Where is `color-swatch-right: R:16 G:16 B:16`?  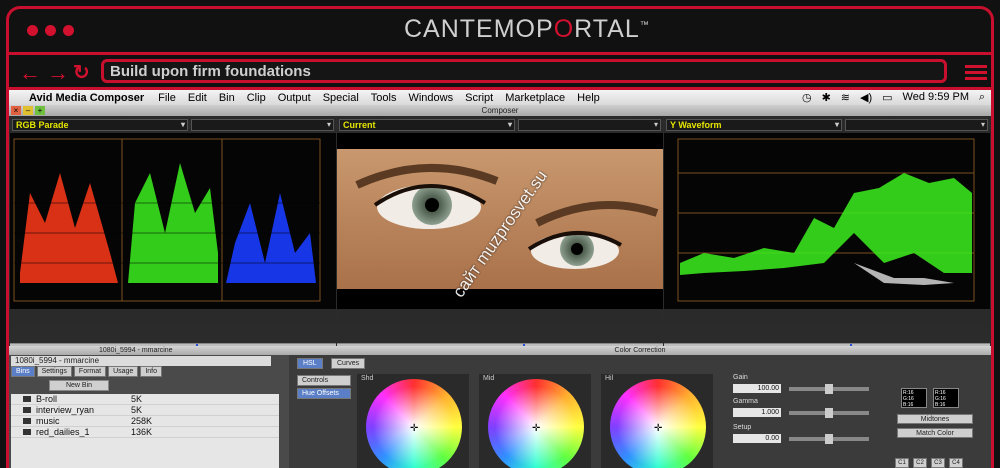 color-swatch-right: R:16 G:16 B:16 is located at coordinates (946, 398).